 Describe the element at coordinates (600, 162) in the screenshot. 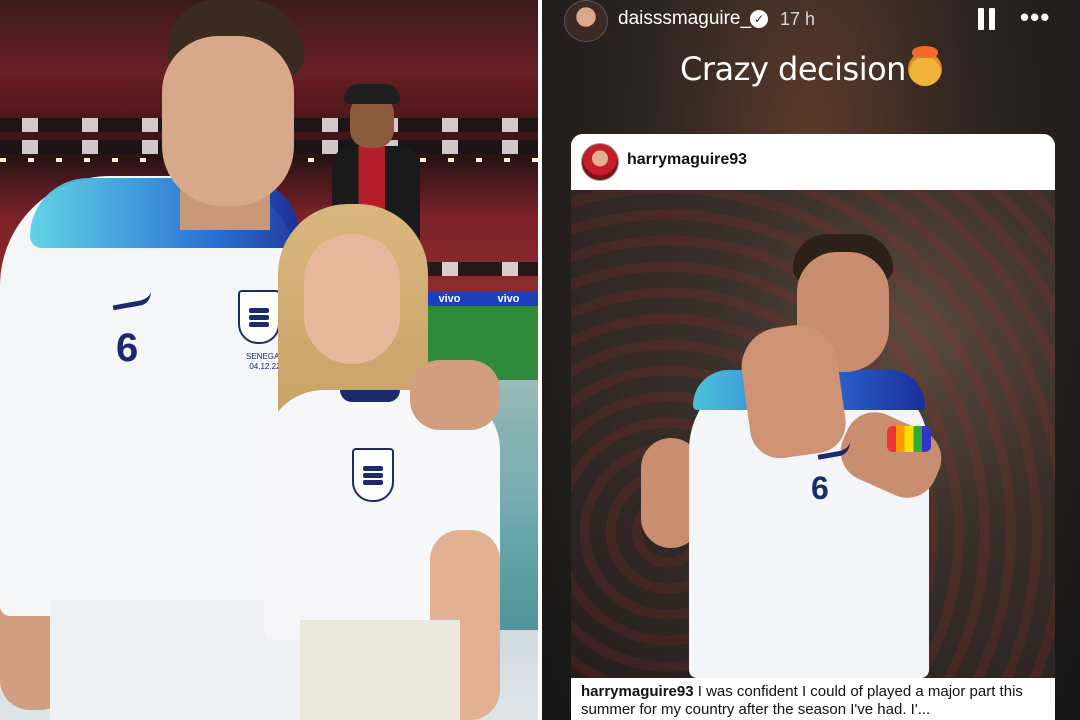

I see `post-author-avatar` at that location.